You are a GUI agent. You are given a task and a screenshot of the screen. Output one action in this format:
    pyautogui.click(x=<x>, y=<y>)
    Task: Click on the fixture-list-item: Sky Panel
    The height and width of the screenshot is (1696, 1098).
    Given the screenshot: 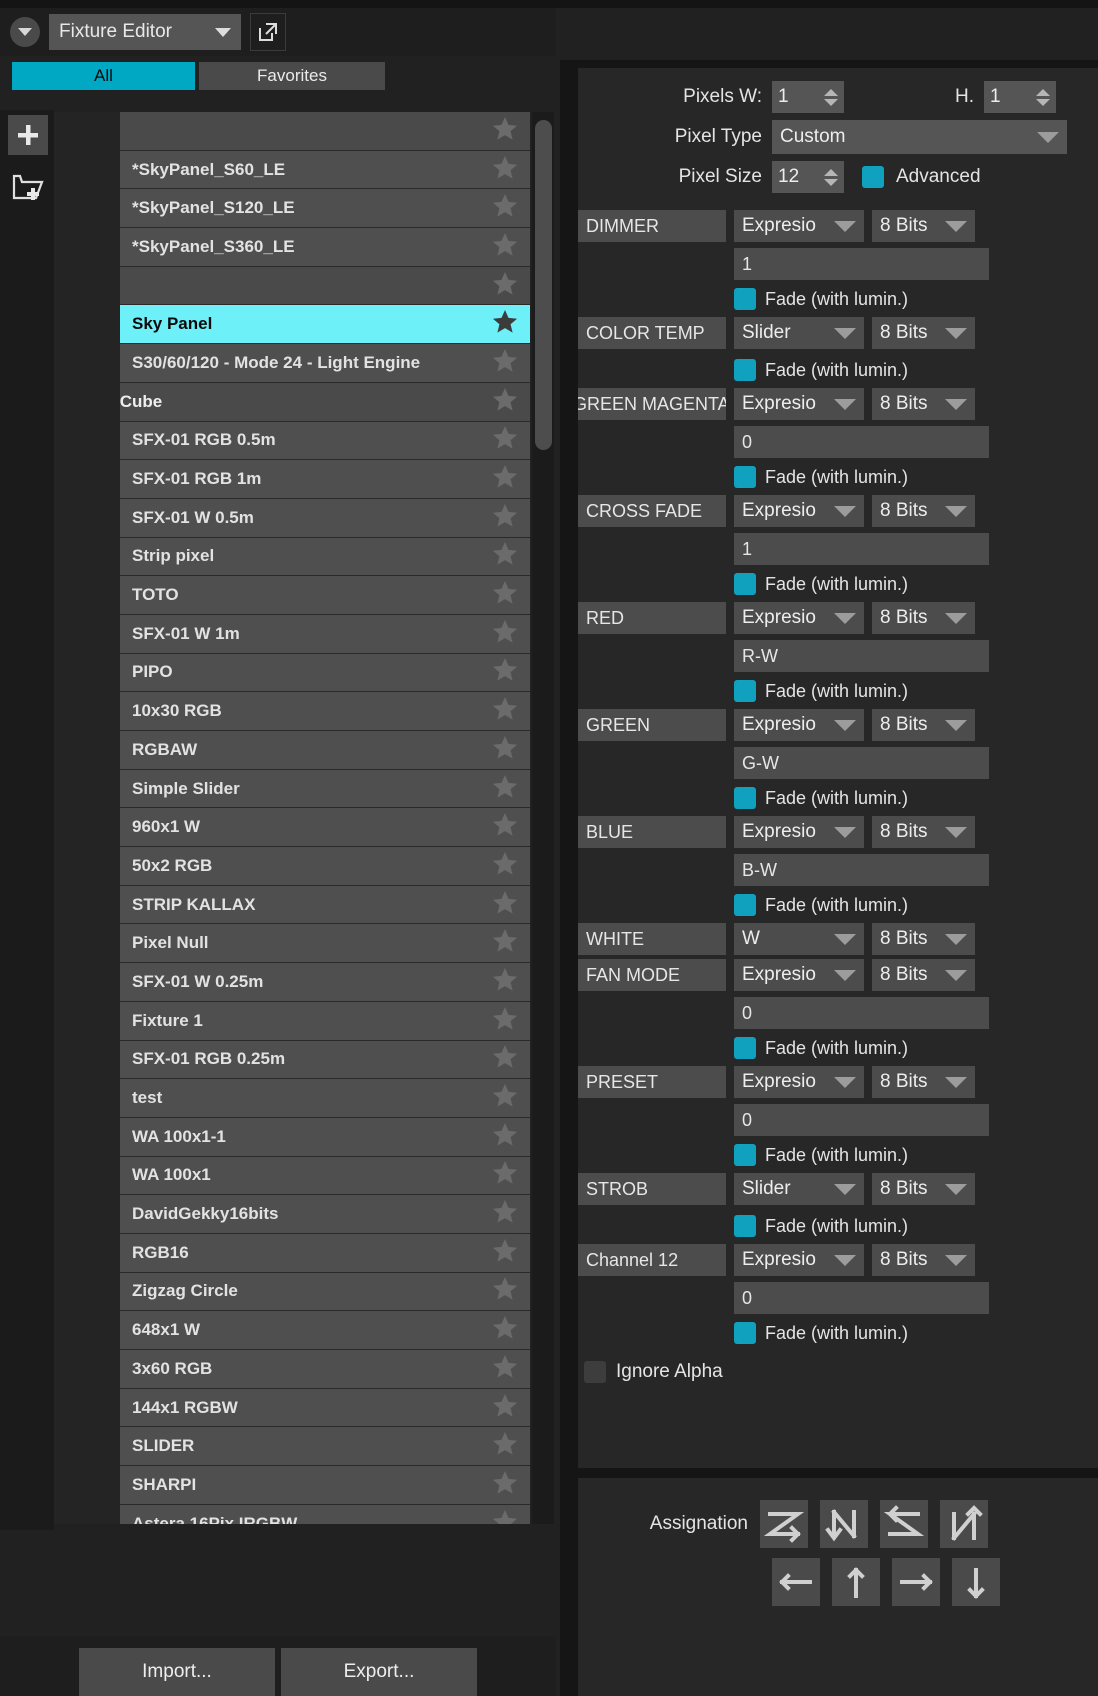 What is the action you would take?
    pyautogui.click(x=325, y=325)
    